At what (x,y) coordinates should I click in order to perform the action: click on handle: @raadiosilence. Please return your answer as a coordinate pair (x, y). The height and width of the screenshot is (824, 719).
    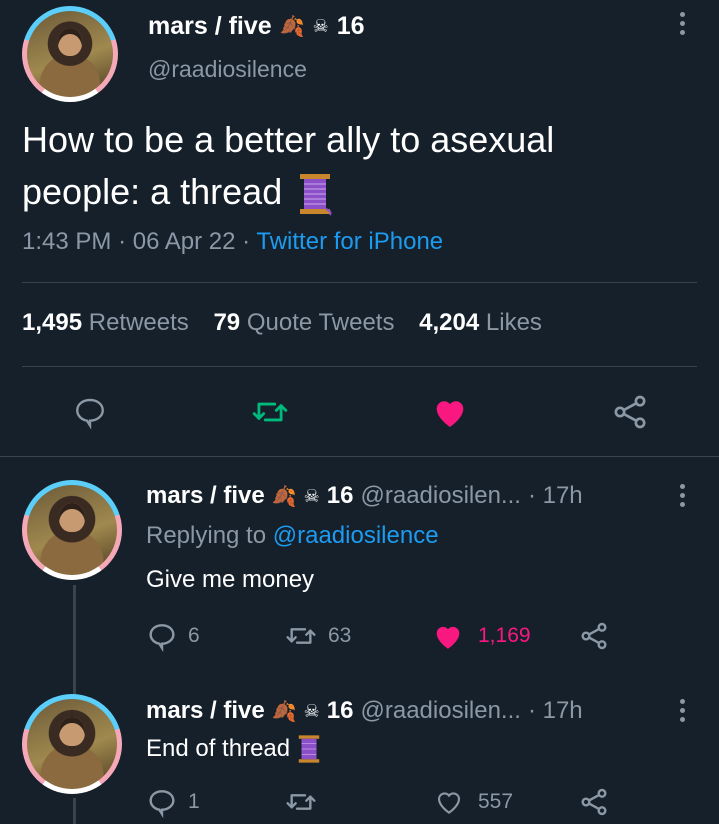
    Looking at the image, I should click on (227, 69).